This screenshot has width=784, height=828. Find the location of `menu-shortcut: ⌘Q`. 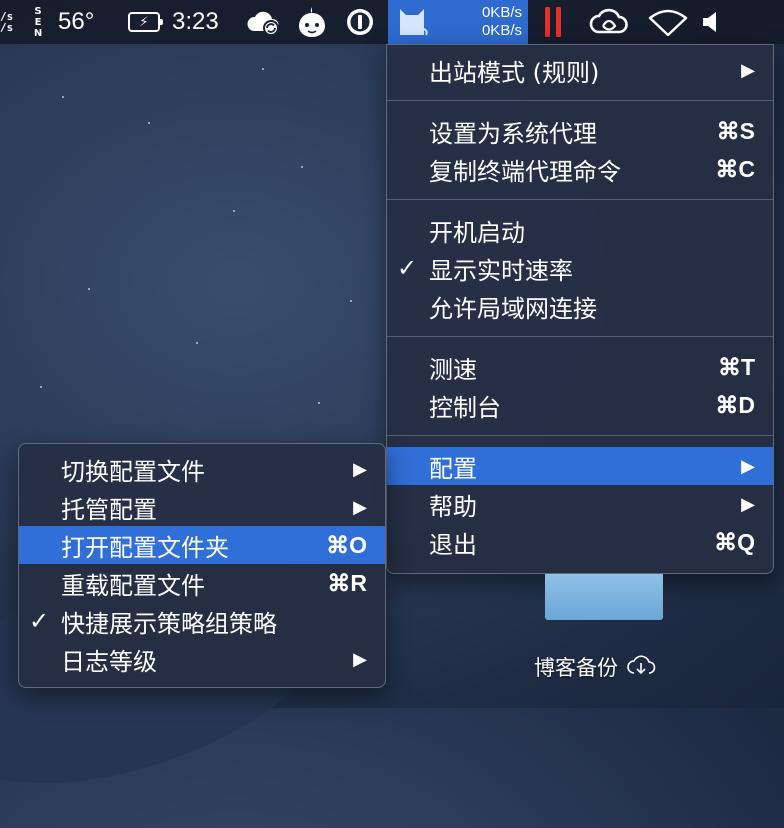

menu-shortcut: ⌘Q is located at coordinates (734, 541).